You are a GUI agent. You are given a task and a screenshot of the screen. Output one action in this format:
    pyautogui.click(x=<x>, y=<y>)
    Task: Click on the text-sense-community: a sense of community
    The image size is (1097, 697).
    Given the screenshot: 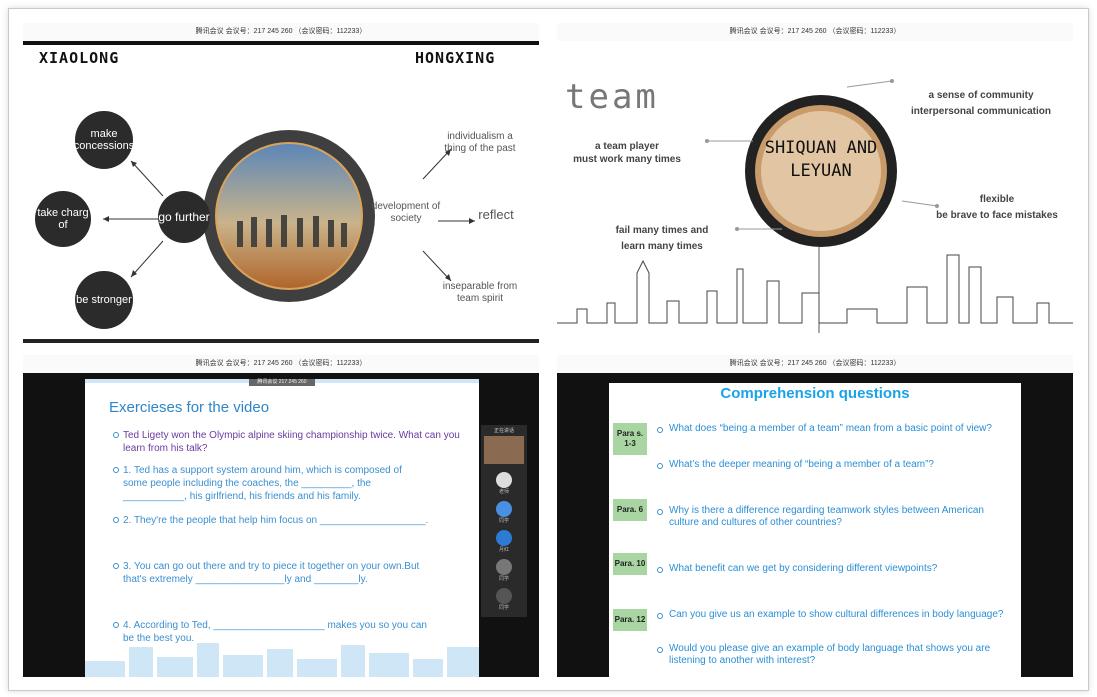 What is the action you would take?
    pyautogui.click(x=981, y=95)
    